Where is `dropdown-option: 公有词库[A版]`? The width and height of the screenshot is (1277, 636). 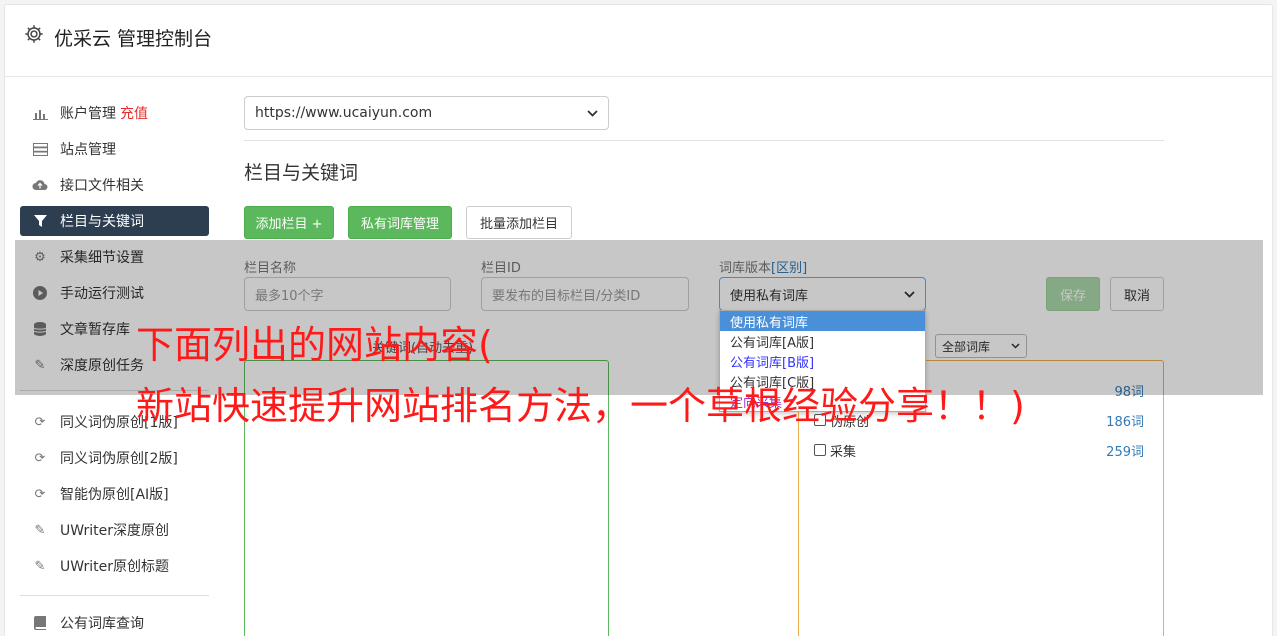
dropdown-option: 公有词库[A版] is located at coordinates (822, 341).